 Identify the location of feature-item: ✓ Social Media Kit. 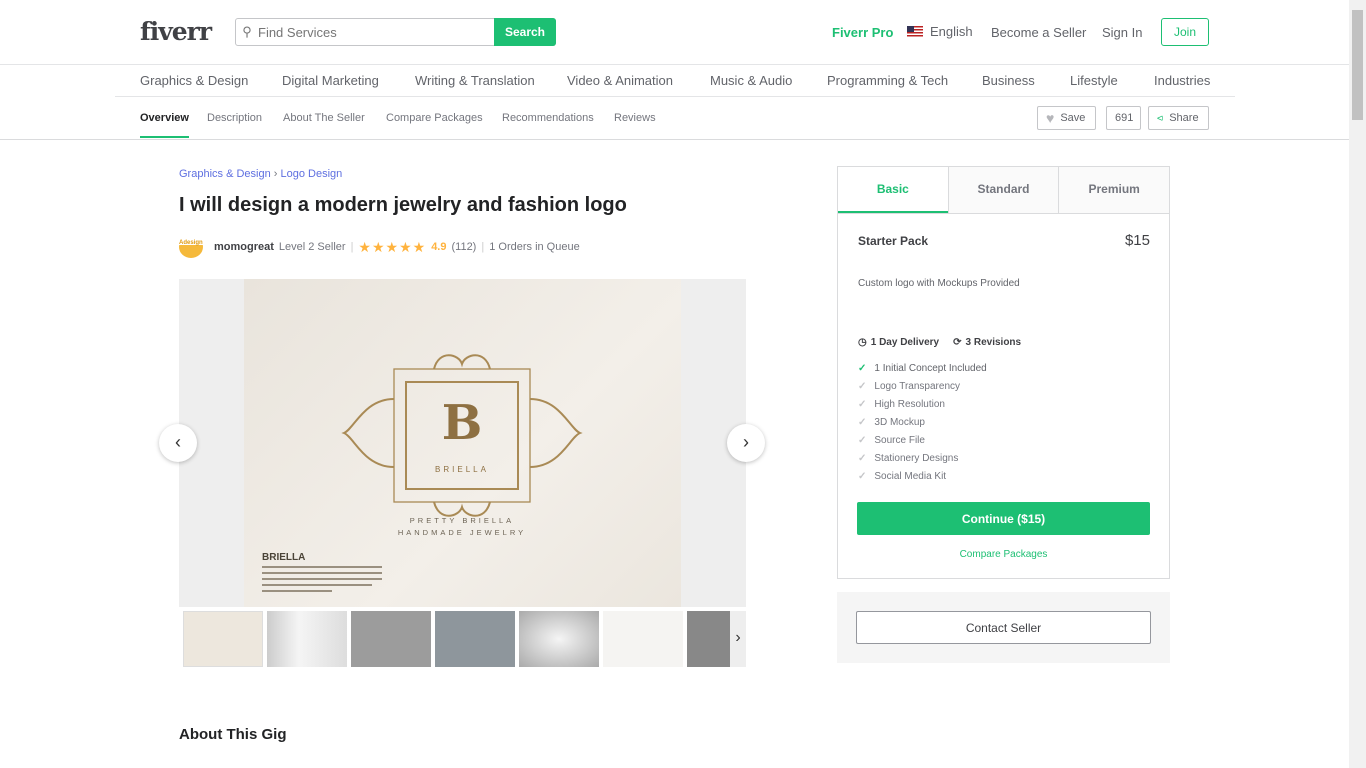
(902, 476).